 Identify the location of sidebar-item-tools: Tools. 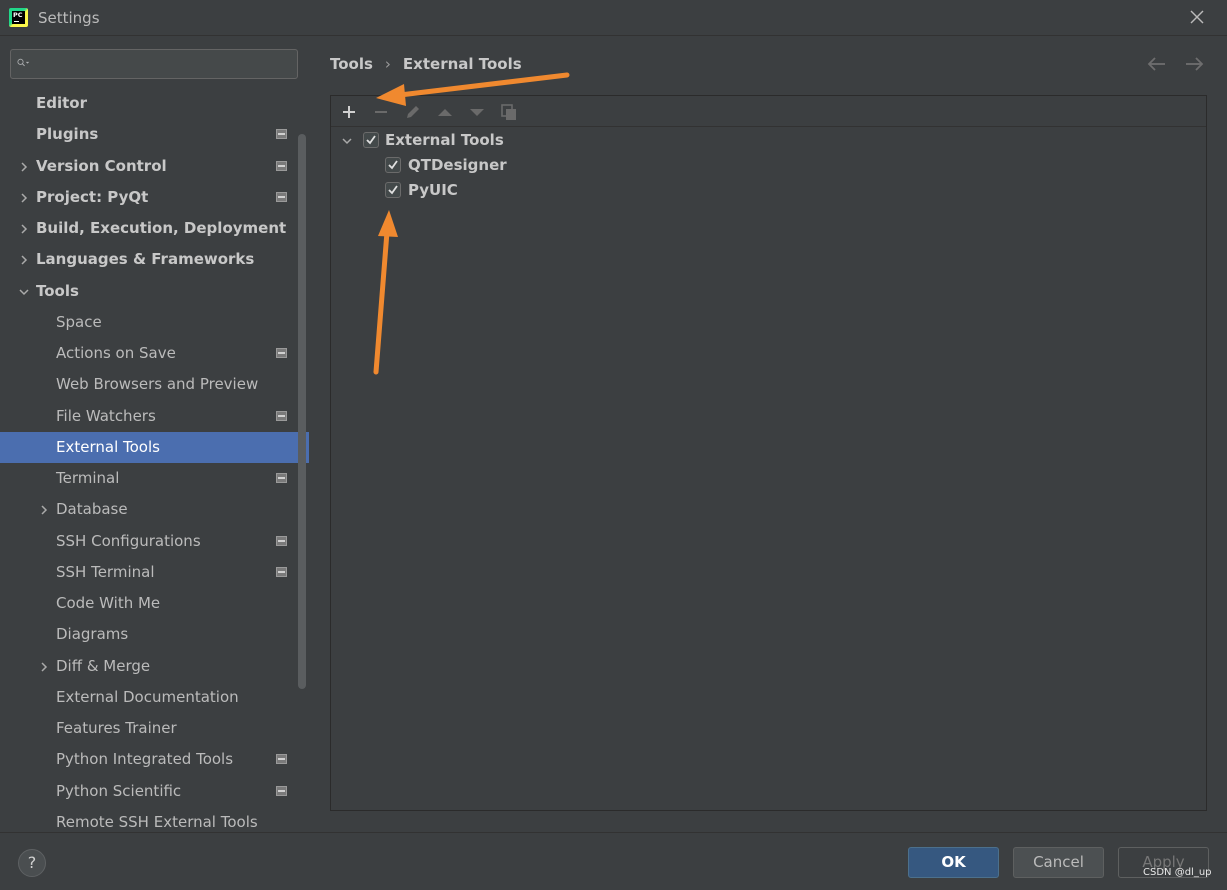
(154, 291).